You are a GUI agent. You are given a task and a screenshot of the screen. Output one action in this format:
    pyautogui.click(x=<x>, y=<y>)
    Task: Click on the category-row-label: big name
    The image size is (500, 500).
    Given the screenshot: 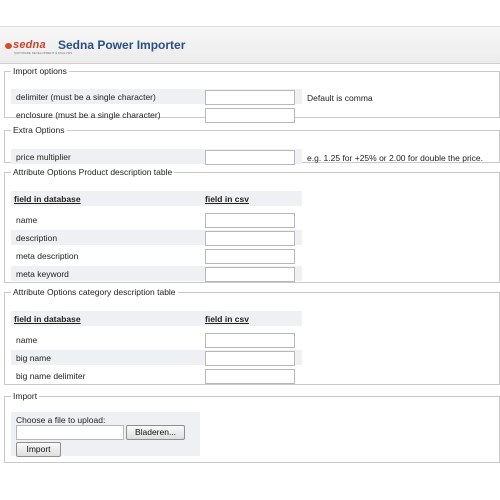 What is the action you would take?
    pyautogui.click(x=33, y=358)
    